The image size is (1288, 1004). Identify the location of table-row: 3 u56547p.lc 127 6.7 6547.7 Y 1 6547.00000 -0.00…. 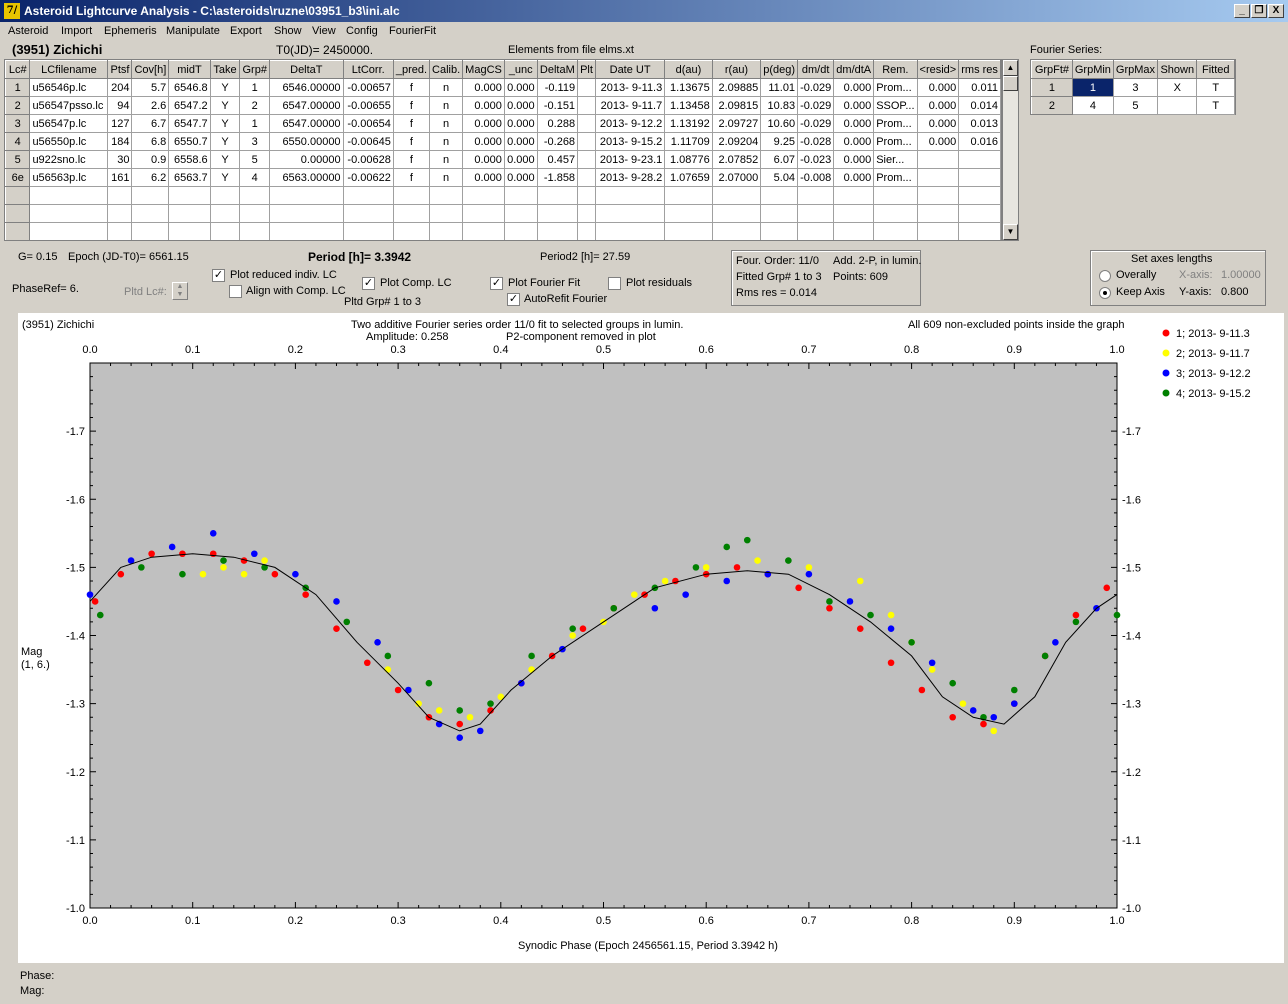
(503, 123).